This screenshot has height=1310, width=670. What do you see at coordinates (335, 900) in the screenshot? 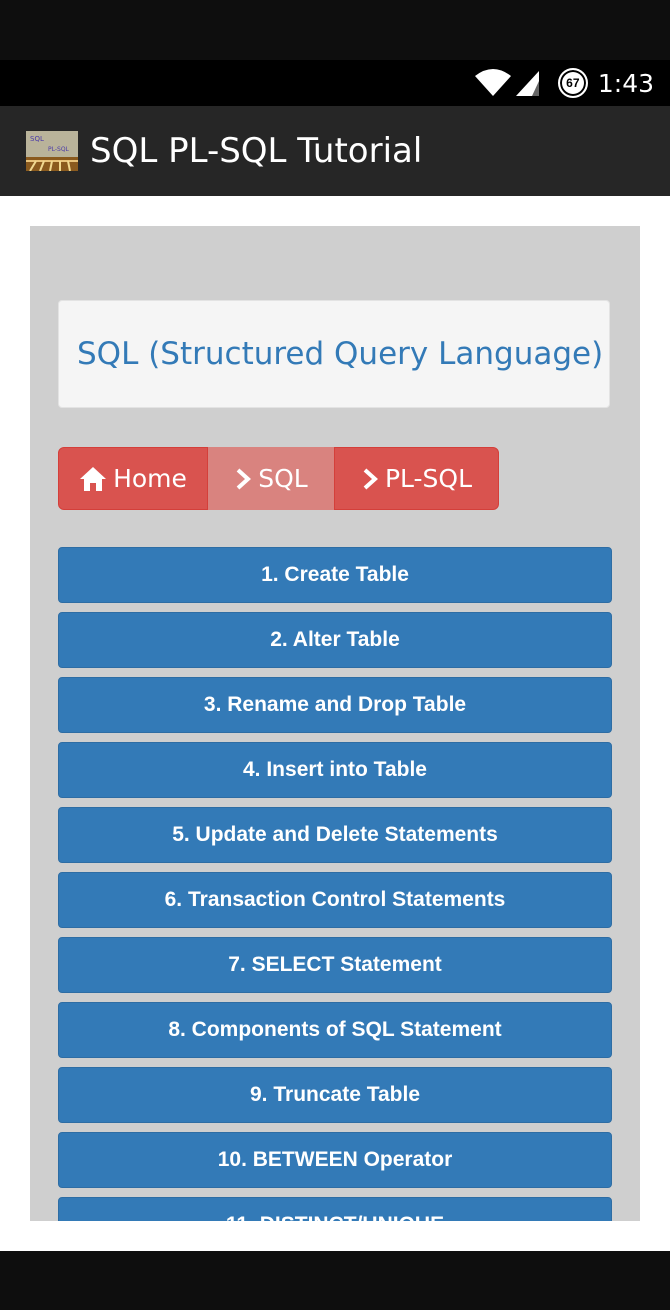
I see `topic-button-transaction-control: 6. Transaction Control Statements` at bounding box center [335, 900].